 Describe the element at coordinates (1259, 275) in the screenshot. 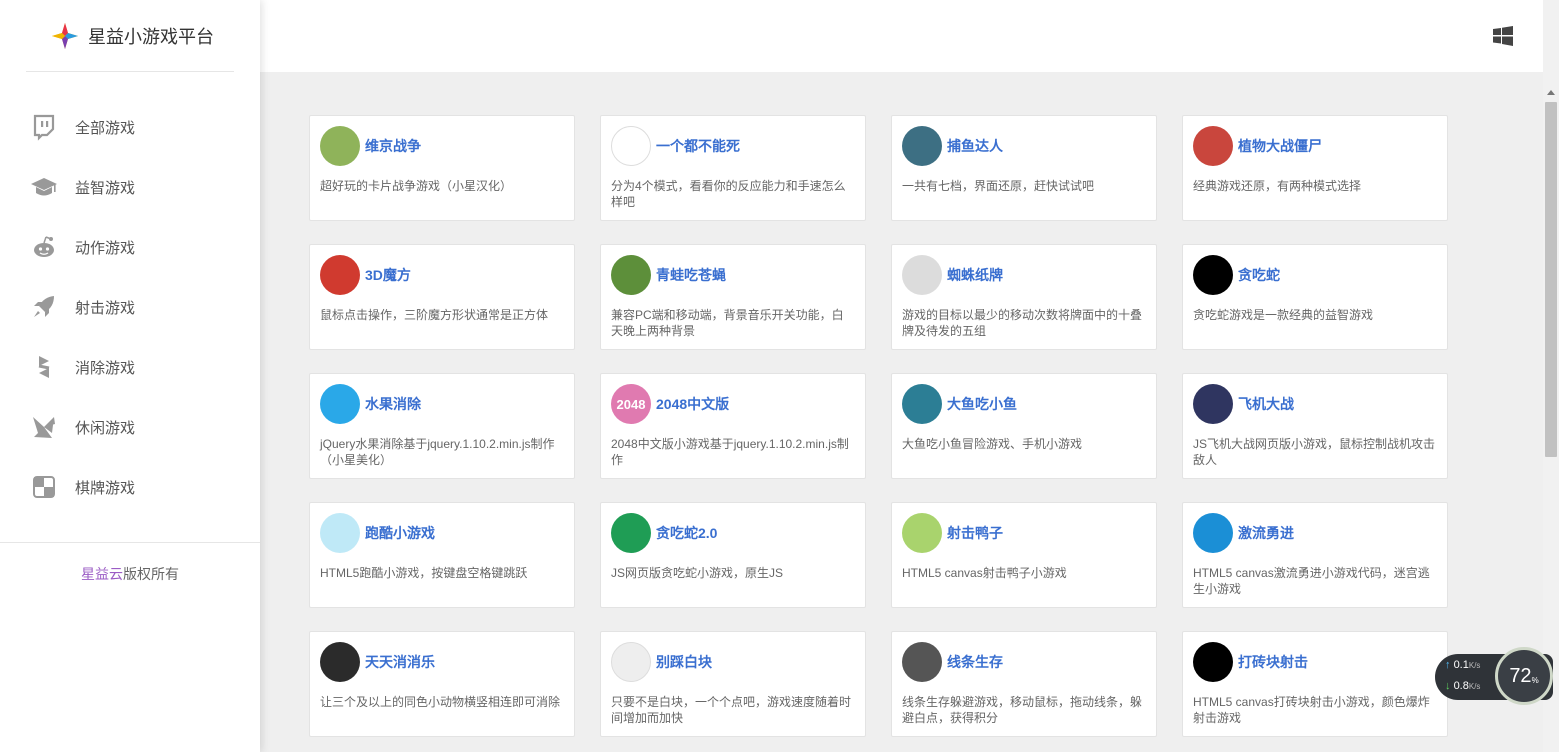

I see `game-title: 贪吃蛇` at that location.